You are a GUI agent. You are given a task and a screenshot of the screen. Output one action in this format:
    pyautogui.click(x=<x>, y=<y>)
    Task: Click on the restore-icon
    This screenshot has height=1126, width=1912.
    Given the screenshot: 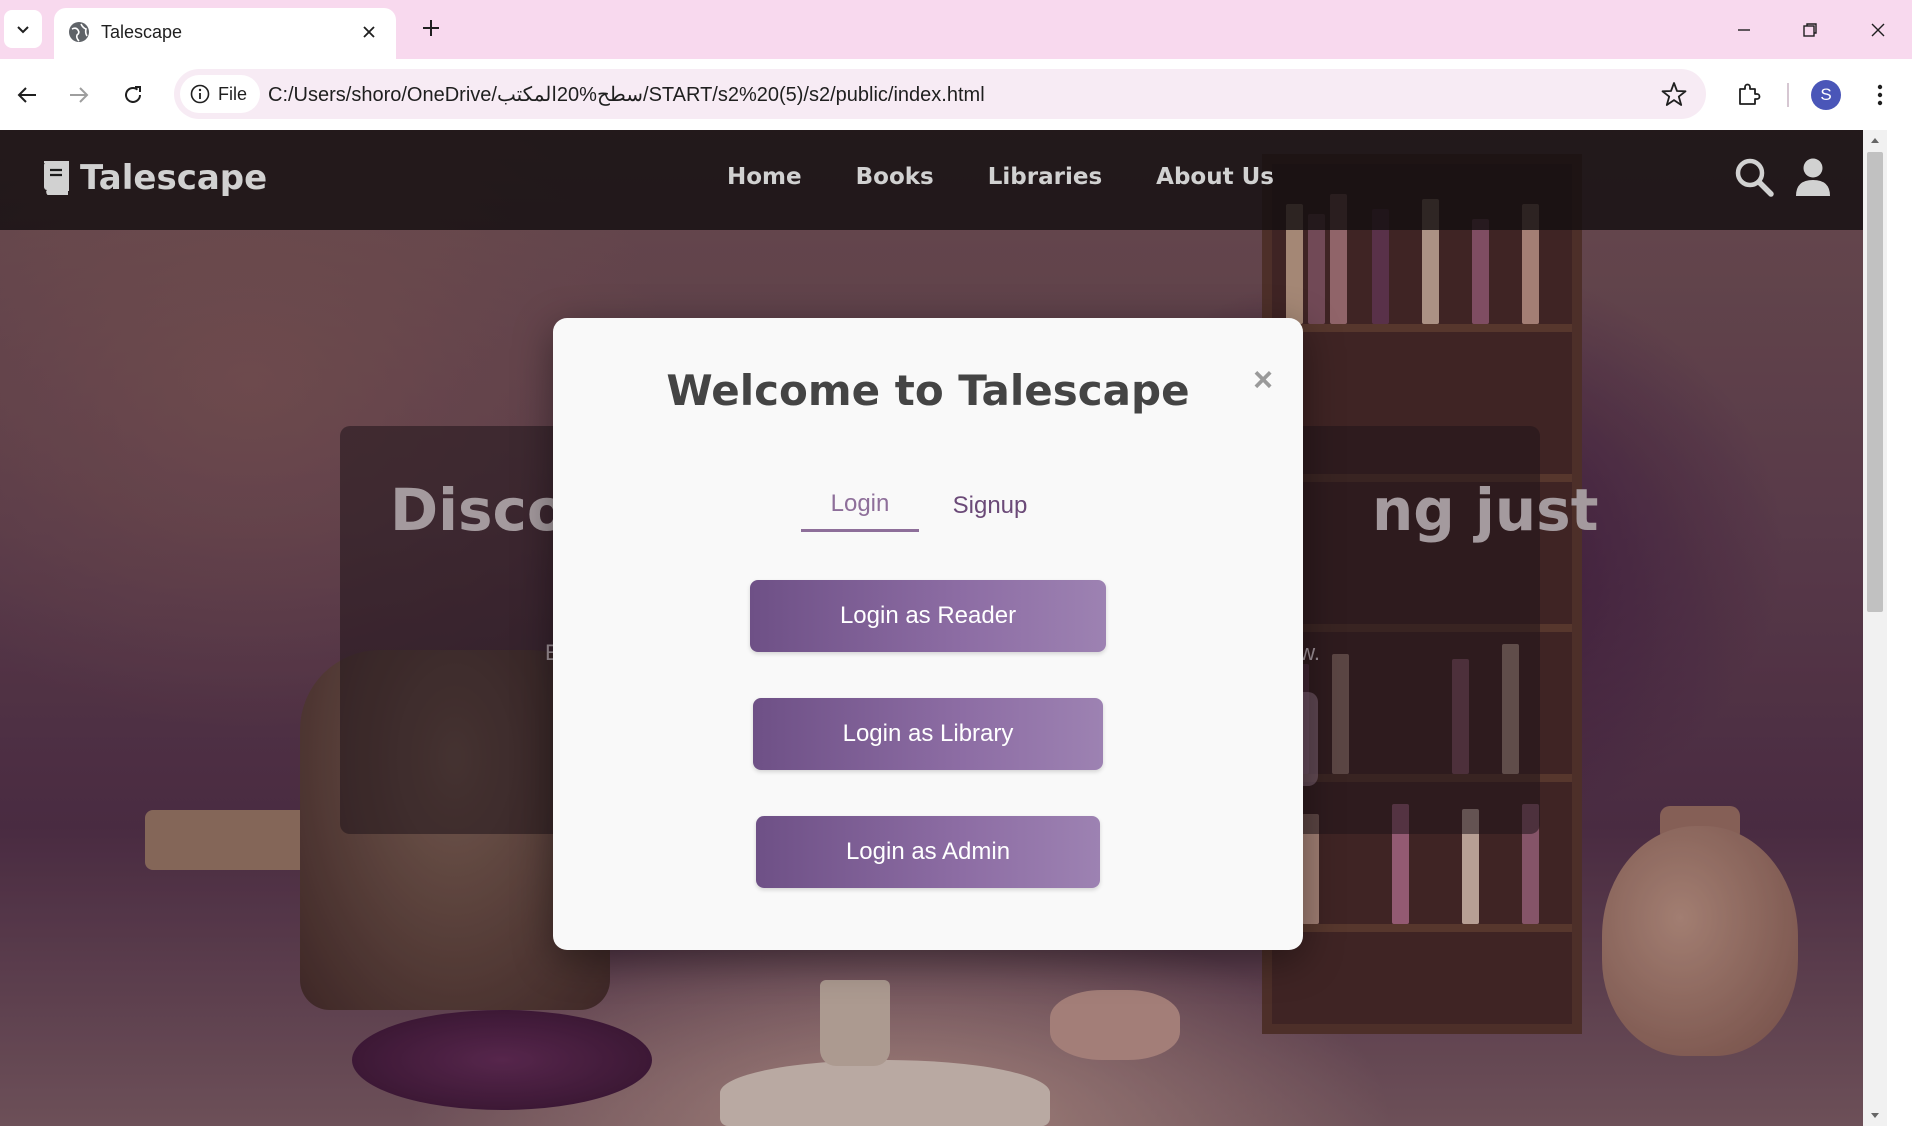 What is the action you would take?
    pyautogui.click(x=1810, y=29)
    